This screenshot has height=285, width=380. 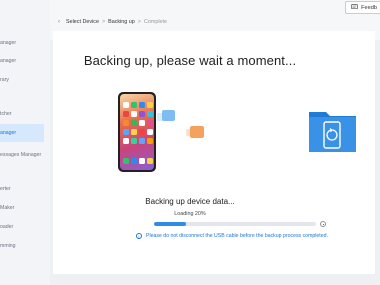 What do you see at coordinates (235, 224) in the screenshot?
I see `backup-progress-bar` at bounding box center [235, 224].